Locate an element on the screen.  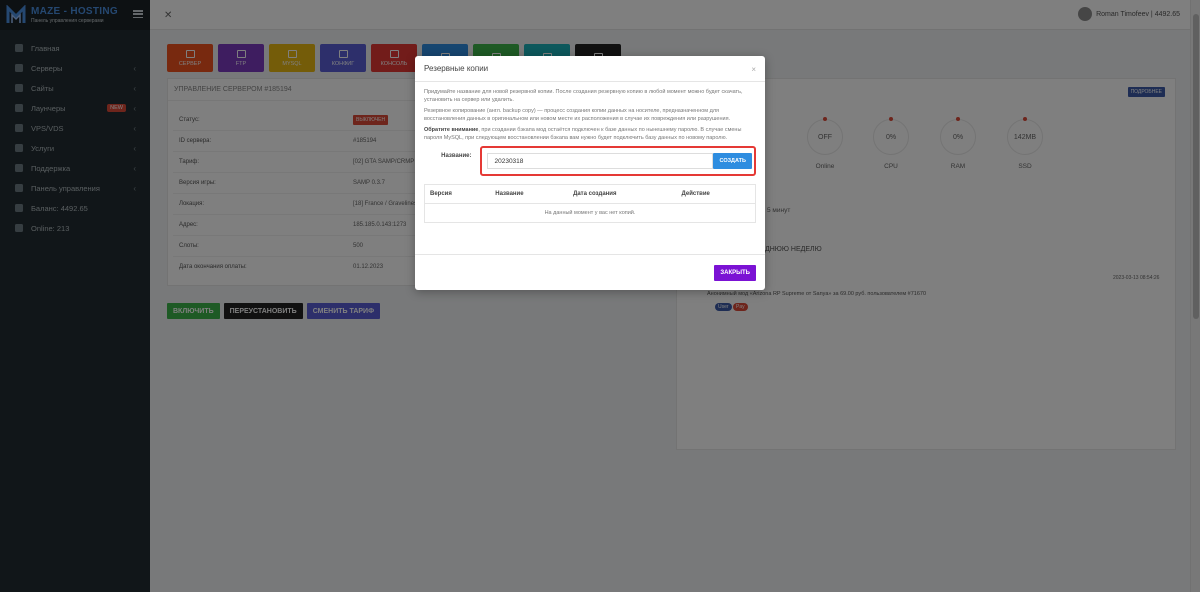
warning-bold: Обратите внимание is located at coordinates (451, 130).